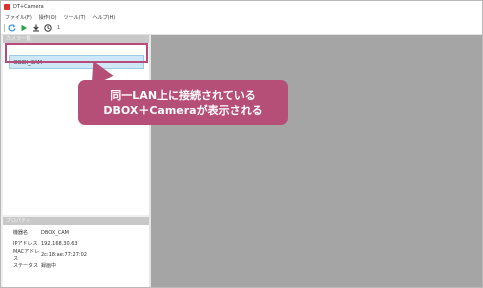 The height and width of the screenshot is (288, 483). I want to click on annotation-callout: 同一LAN上に接続されている DBOX＋Cameraが表示される, so click(183, 102).